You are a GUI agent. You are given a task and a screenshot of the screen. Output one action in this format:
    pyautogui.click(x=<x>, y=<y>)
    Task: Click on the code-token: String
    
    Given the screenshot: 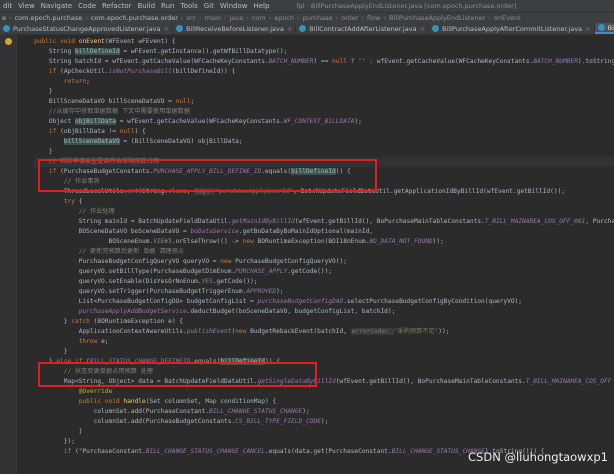 What is the action you would take?
    pyautogui.click(x=54, y=51)
    